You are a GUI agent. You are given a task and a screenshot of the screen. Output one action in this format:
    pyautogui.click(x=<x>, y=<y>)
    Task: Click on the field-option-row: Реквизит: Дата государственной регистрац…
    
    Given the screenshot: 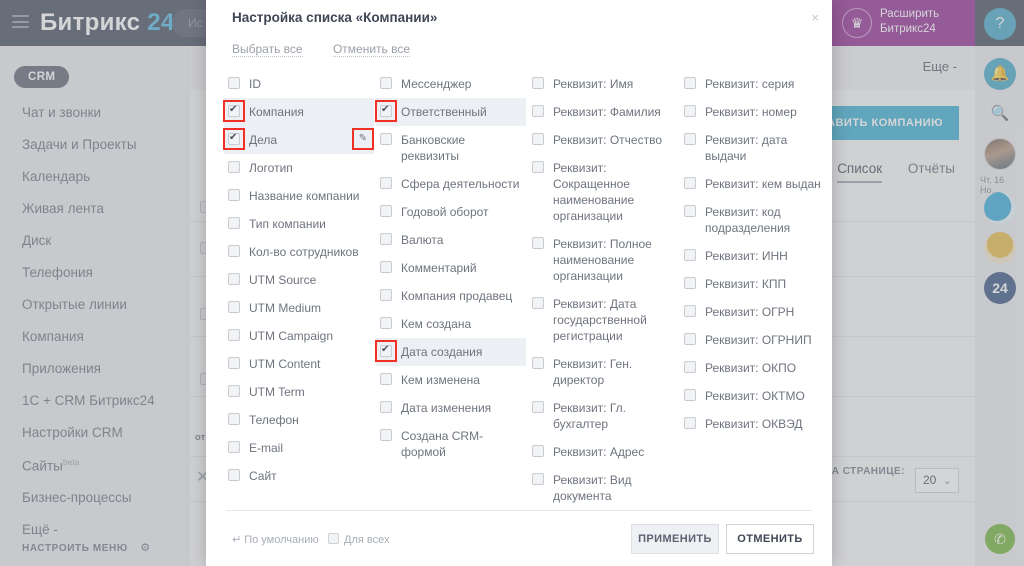 What is the action you would take?
    pyautogui.click(x=603, y=320)
    